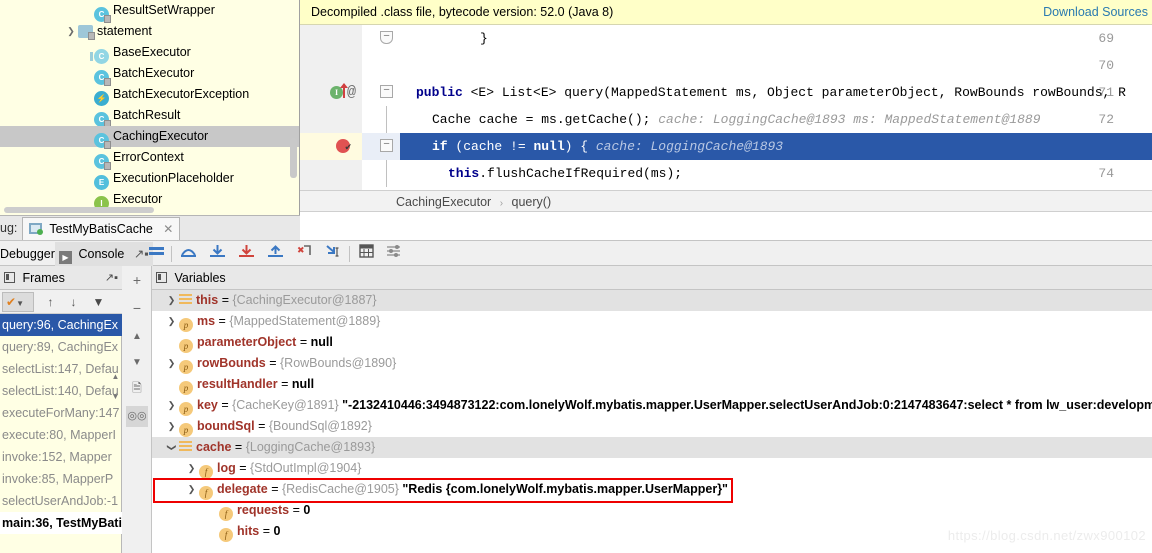  I want to click on frames-scroll-up-icon: ▲, so click(115, 376).